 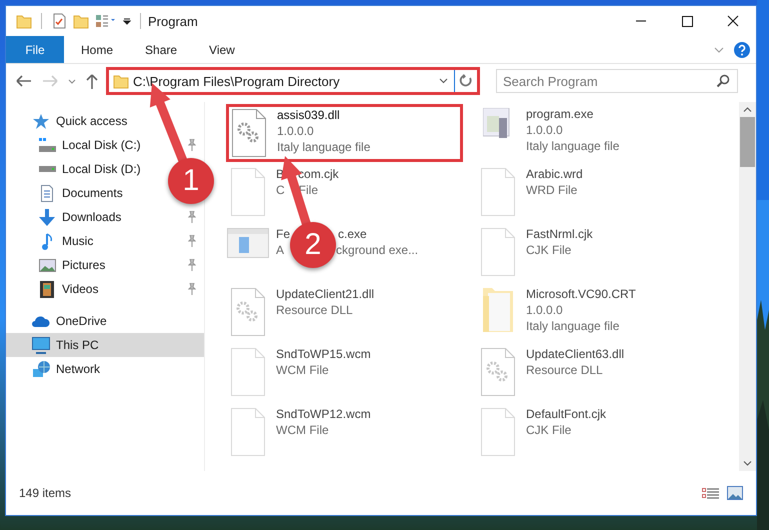 I want to click on file-item: assis039.dll 1.0.0.0 Italy language file, so click(x=344, y=133).